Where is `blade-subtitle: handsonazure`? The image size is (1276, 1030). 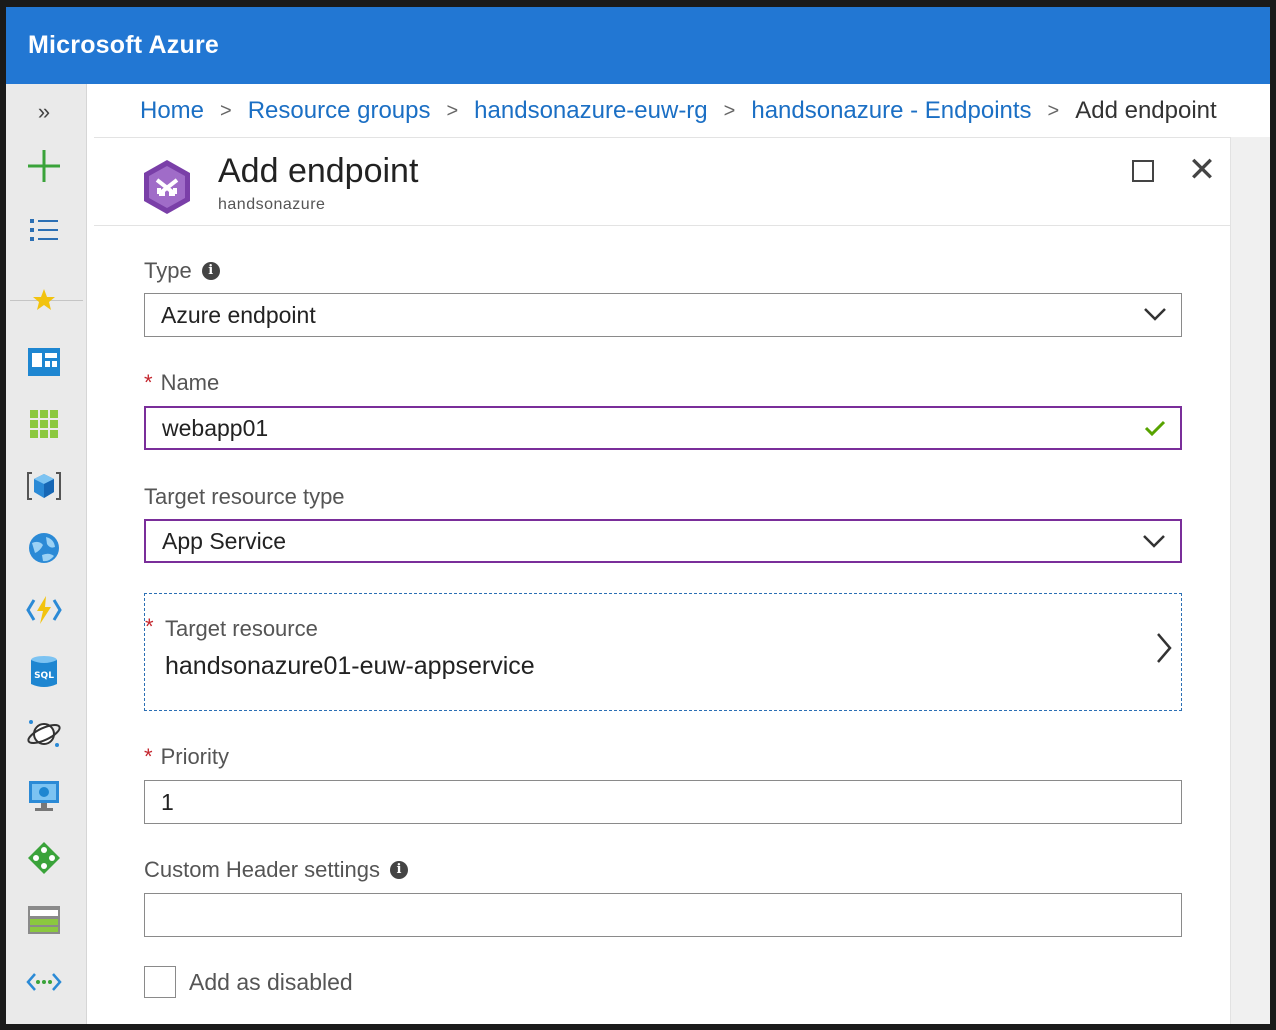 blade-subtitle: handsonazure is located at coordinates (272, 204).